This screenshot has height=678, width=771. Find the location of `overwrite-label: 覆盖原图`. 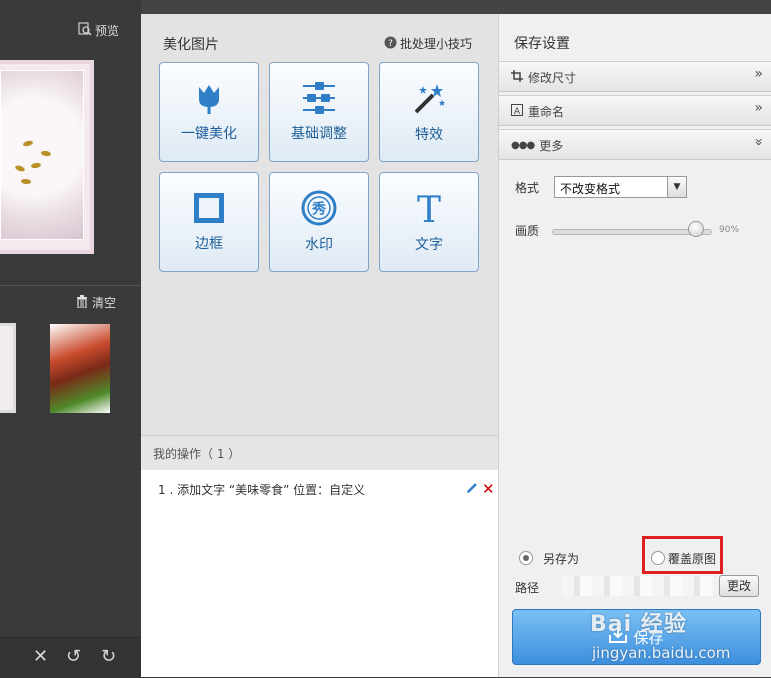

overwrite-label: 覆盖原图 is located at coordinates (692, 558).